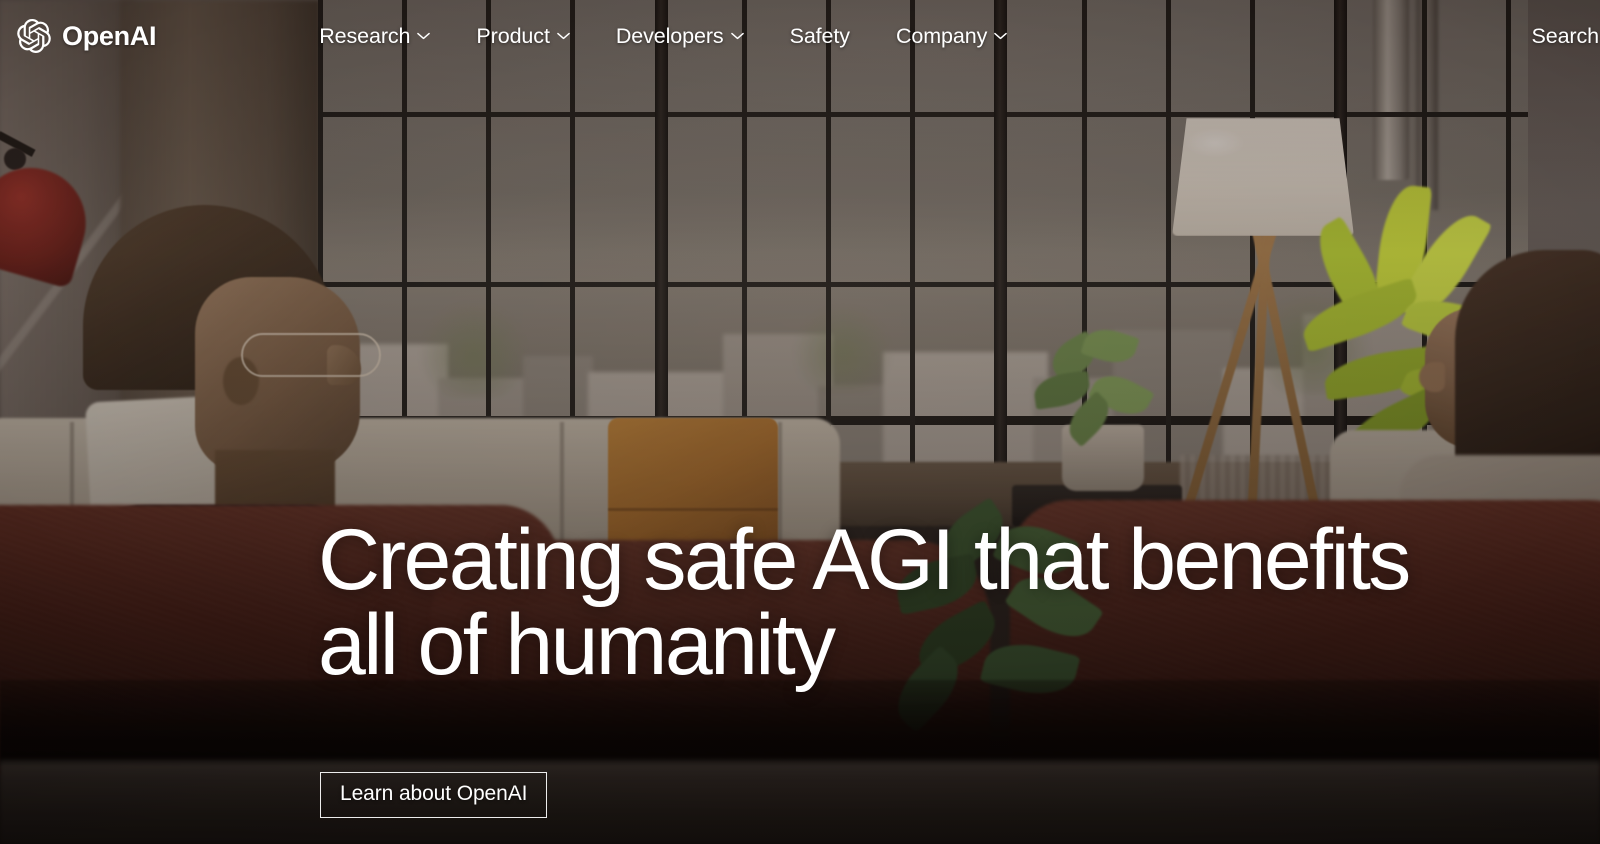 The width and height of the screenshot is (1600, 844). I want to click on nav-item-research: Research, so click(374, 36).